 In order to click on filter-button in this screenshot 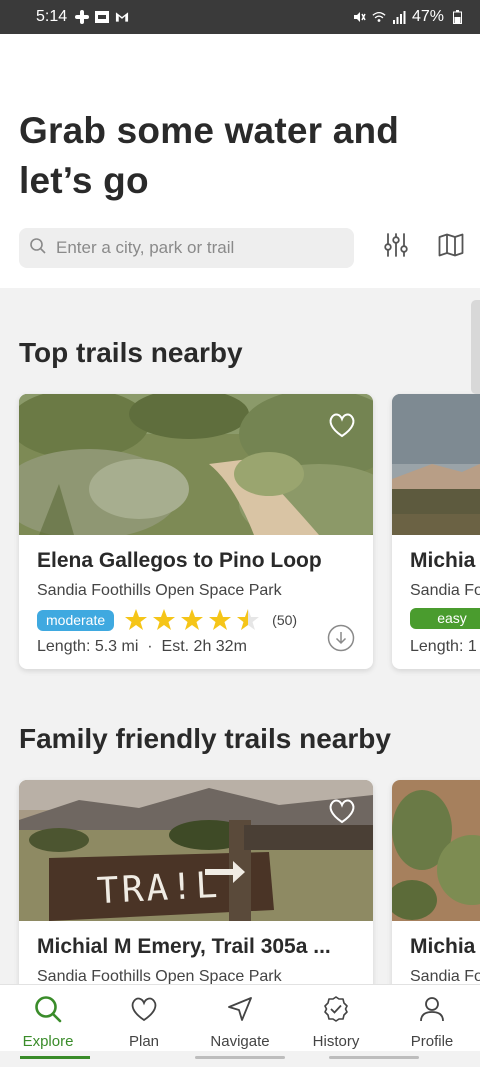, I will do `click(396, 247)`.